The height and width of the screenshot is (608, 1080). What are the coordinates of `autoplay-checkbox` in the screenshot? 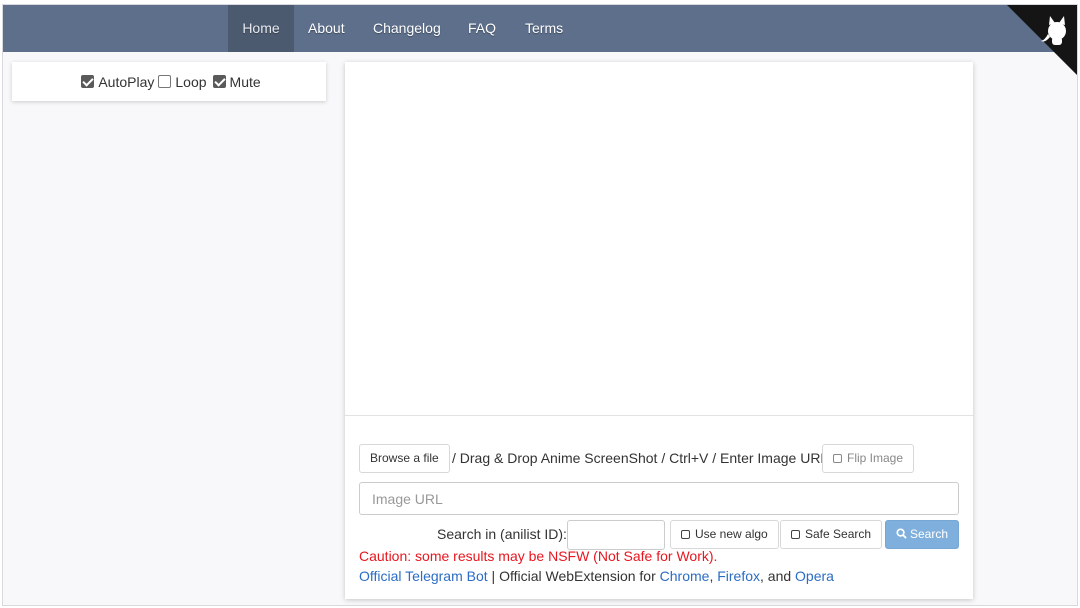 It's located at (88, 81).